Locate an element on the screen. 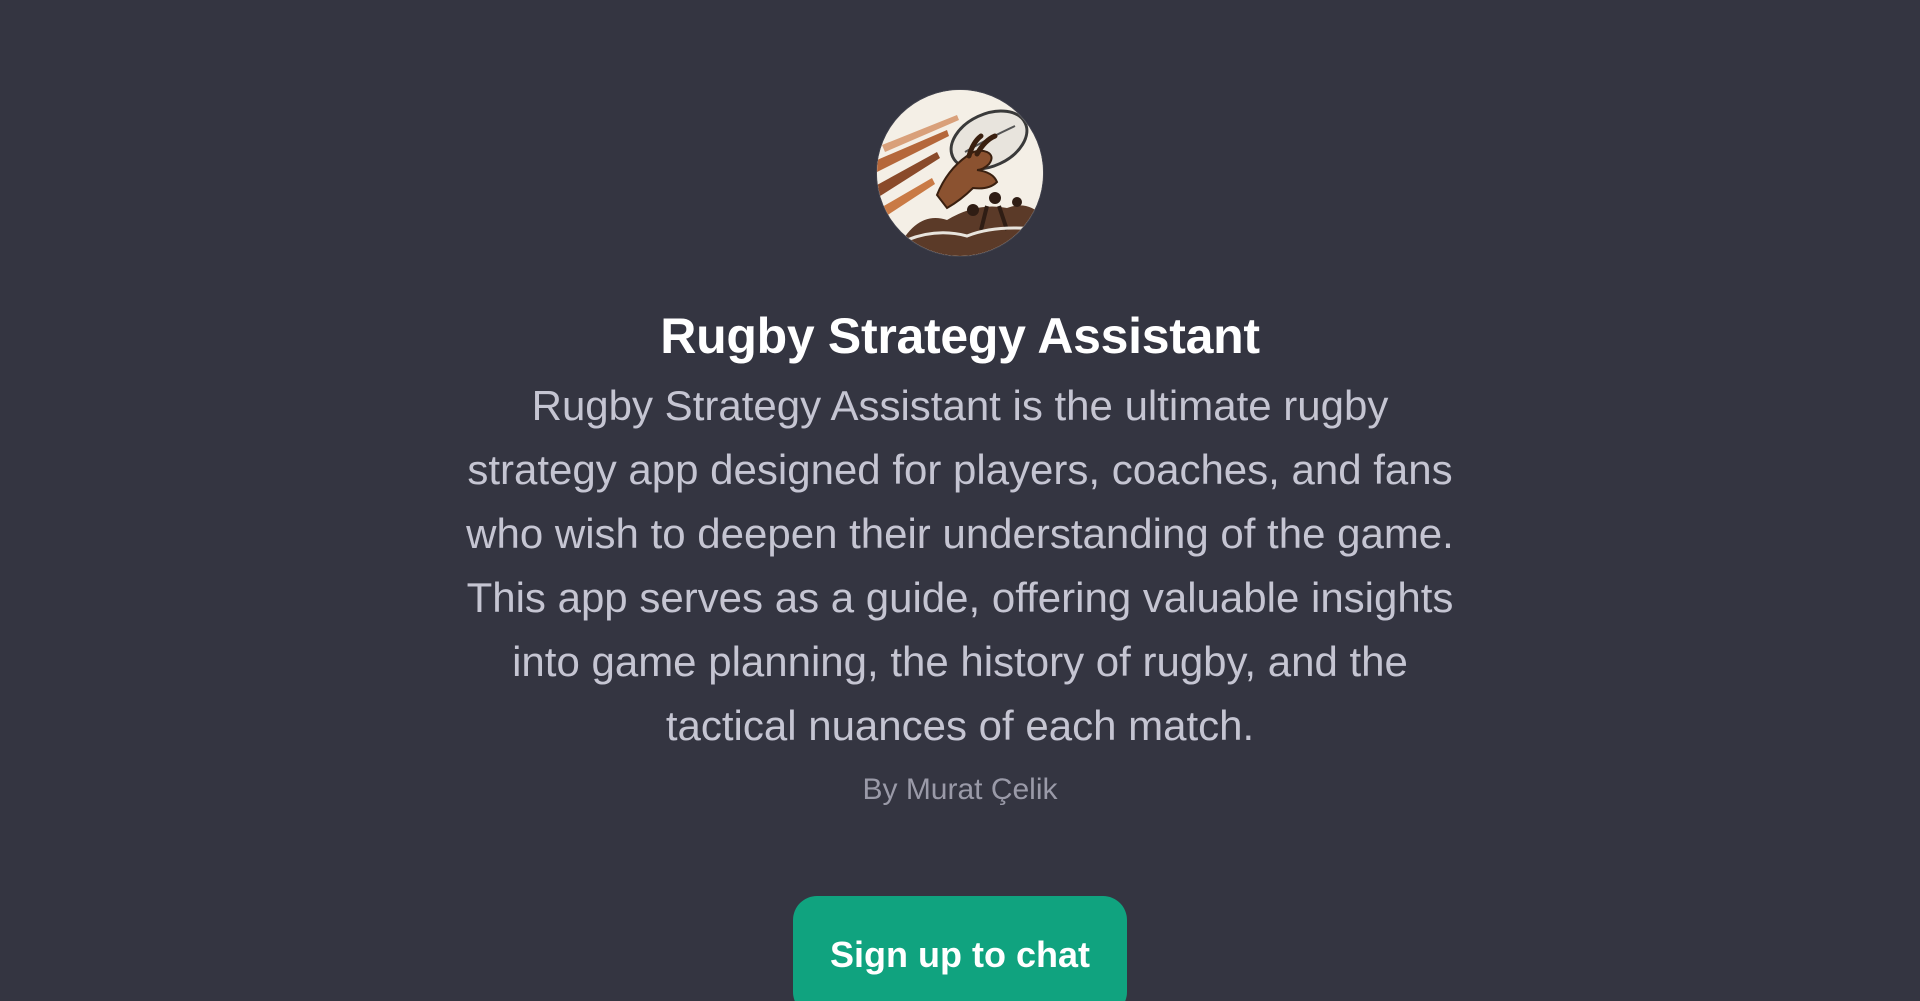  gpt-author: By Murat Çelik is located at coordinates (960, 789).